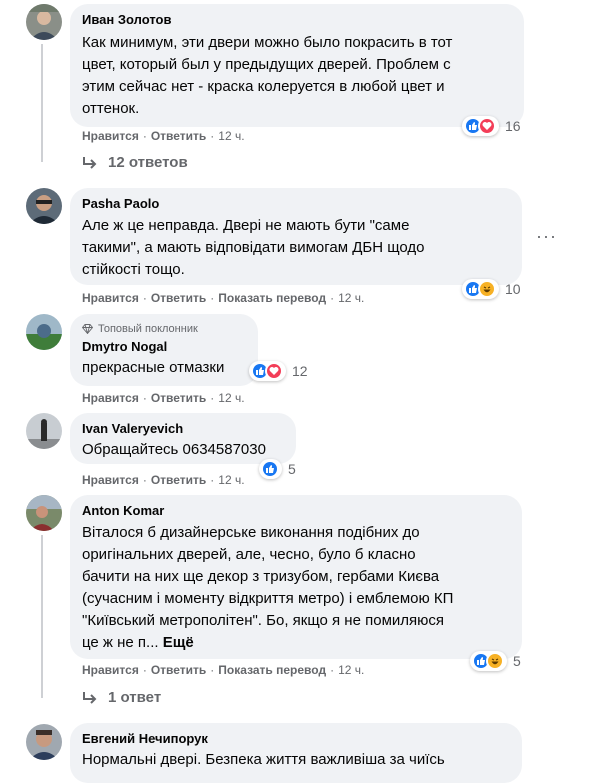 This screenshot has height=783, width=604. What do you see at coordinates (300, 371) in the screenshot?
I see `reaction-count: 12` at bounding box center [300, 371].